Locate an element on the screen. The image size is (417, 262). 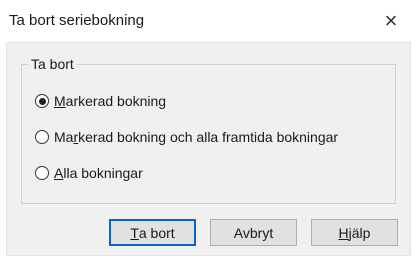
radio-all-bookings: Alla bokningar is located at coordinates (89, 173).